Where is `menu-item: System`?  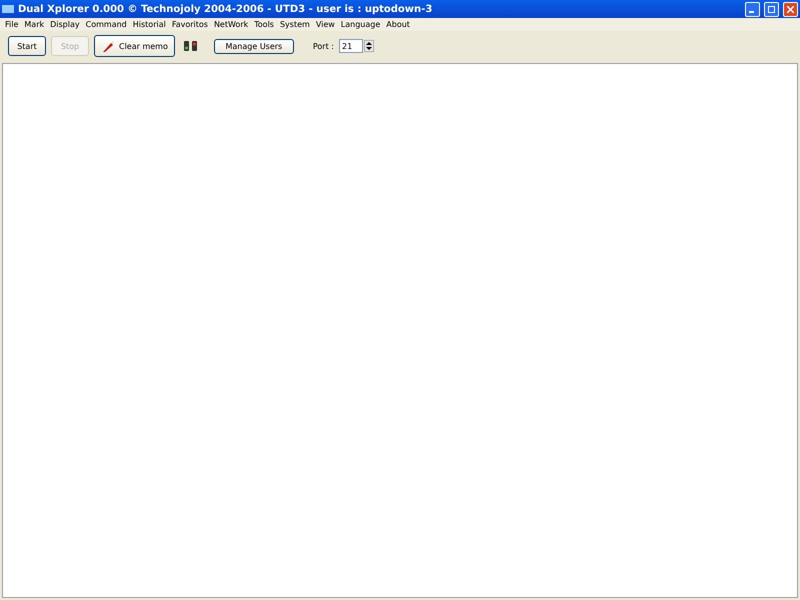
menu-item: System is located at coordinates (294, 24).